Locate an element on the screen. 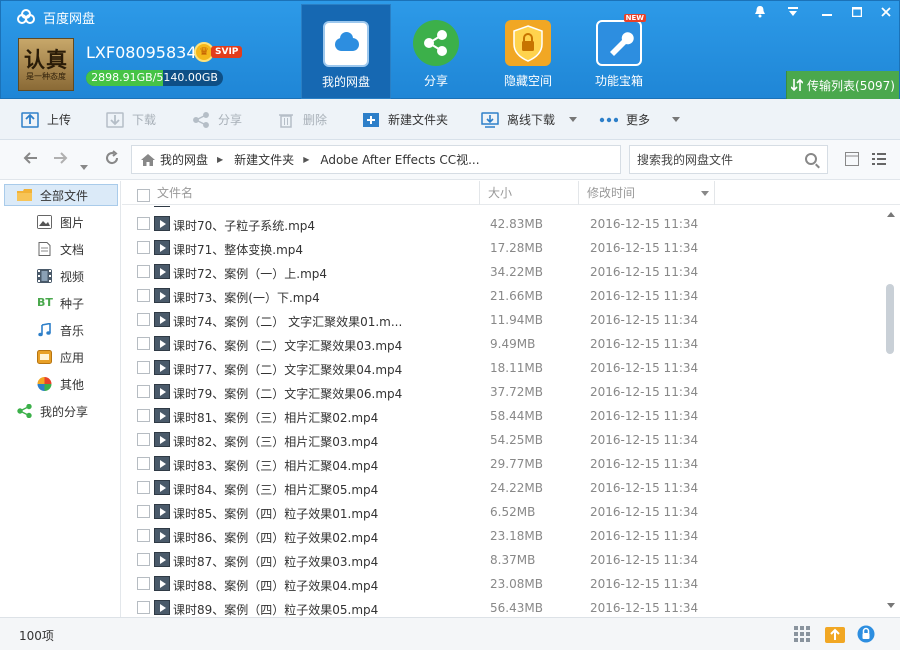 The image size is (900, 650). tab-my-drive: 我的网盘 is located at coordinates (346, 51).